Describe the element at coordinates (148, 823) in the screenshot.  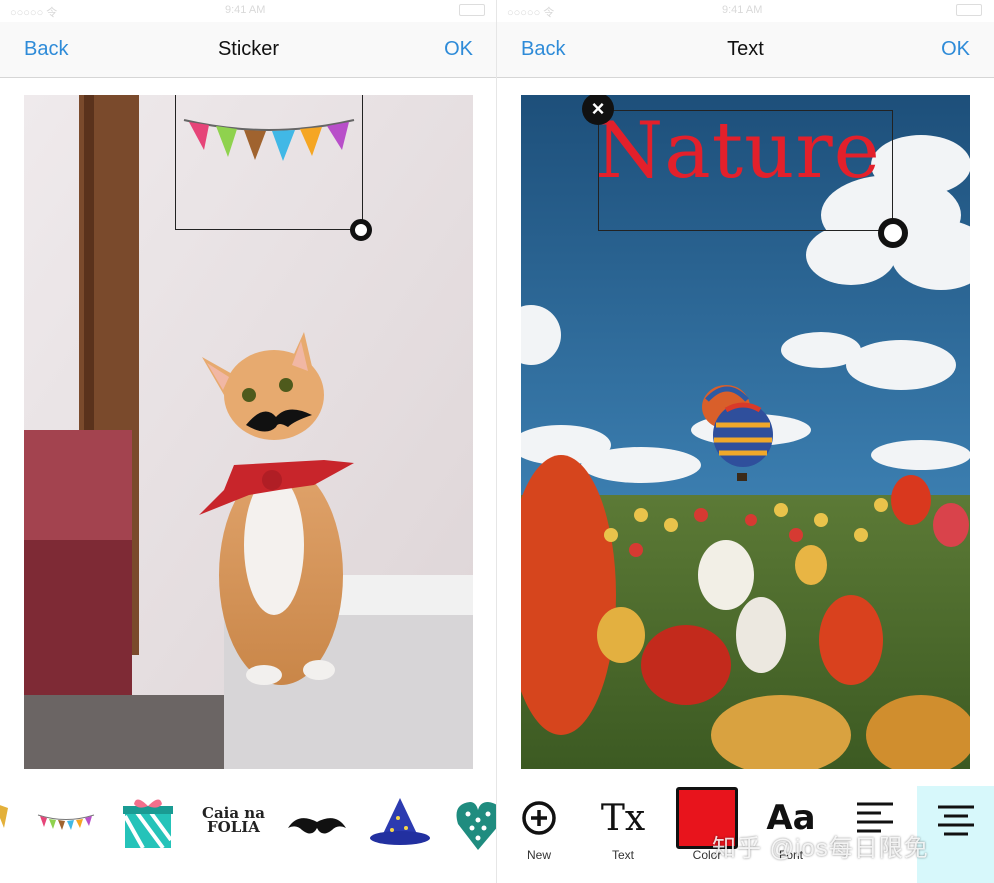
I see `gift-sticker-thumb` at that location.